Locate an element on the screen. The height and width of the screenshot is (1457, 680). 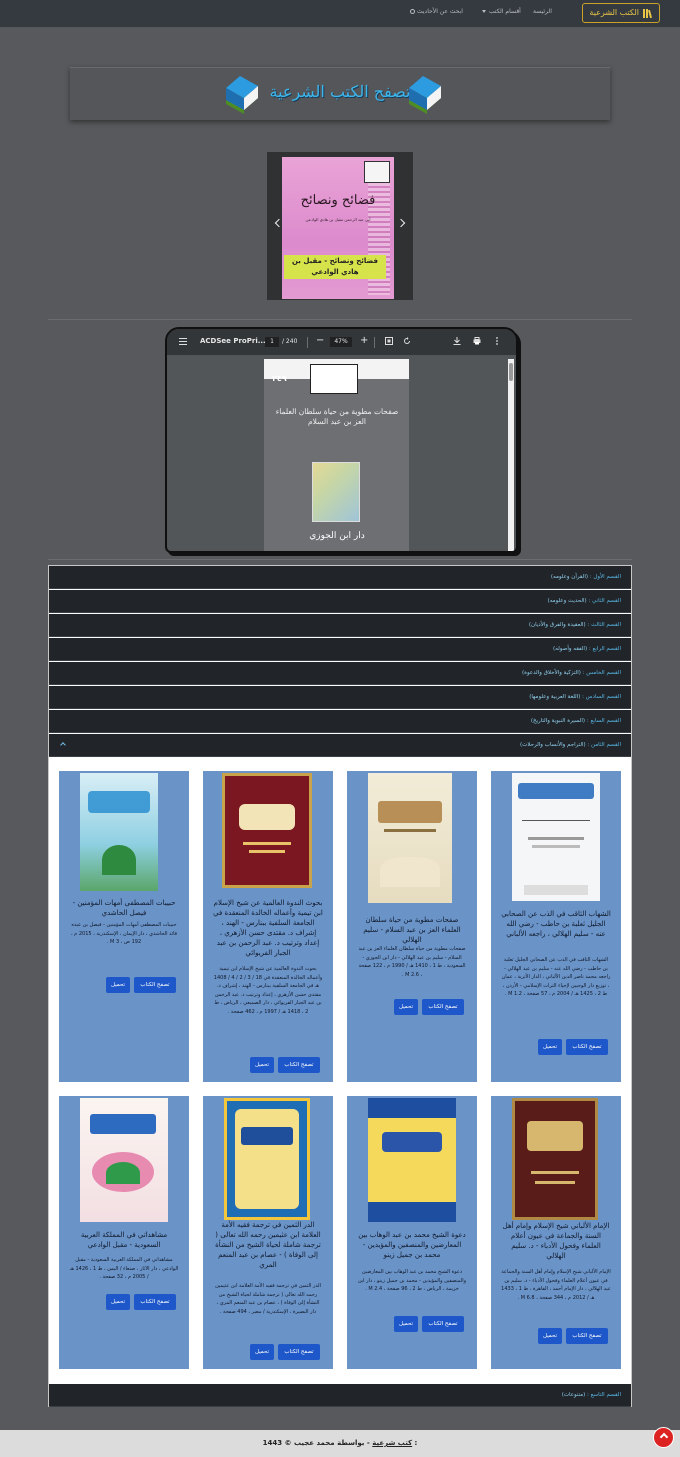
scroll-to-top-button is located at coordinates (663, 1437).